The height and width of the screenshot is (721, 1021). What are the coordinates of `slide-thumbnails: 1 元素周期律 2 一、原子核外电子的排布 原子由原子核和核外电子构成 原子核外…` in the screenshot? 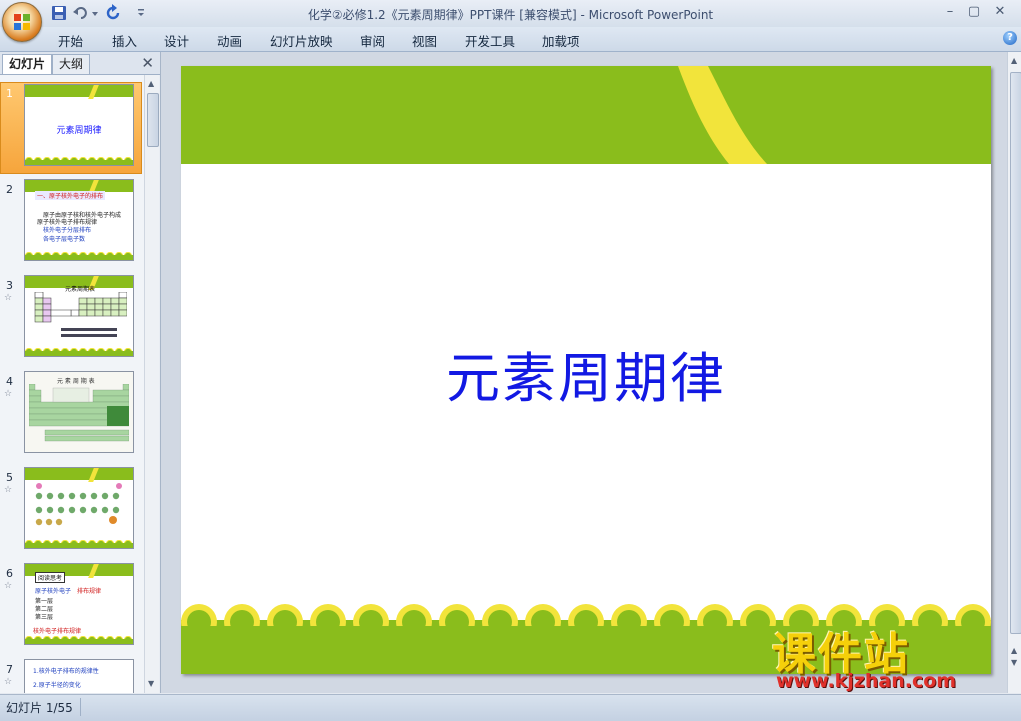 It's located at (72, 384).